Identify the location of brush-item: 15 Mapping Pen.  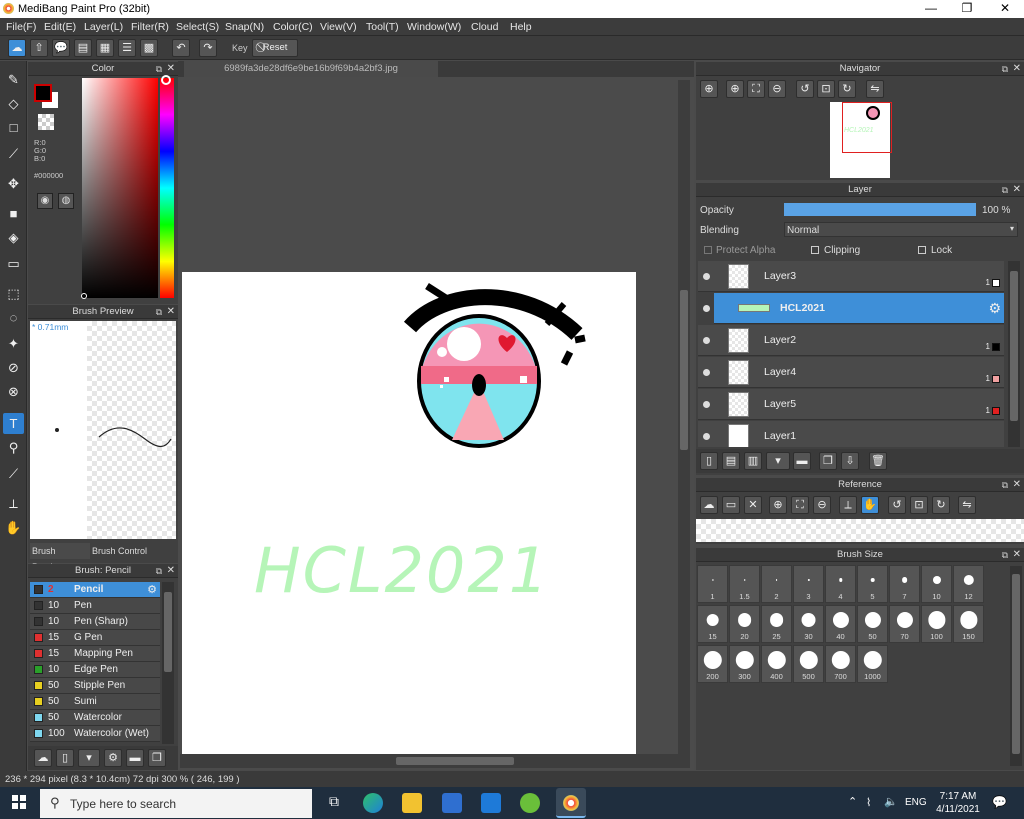
(95, 654).